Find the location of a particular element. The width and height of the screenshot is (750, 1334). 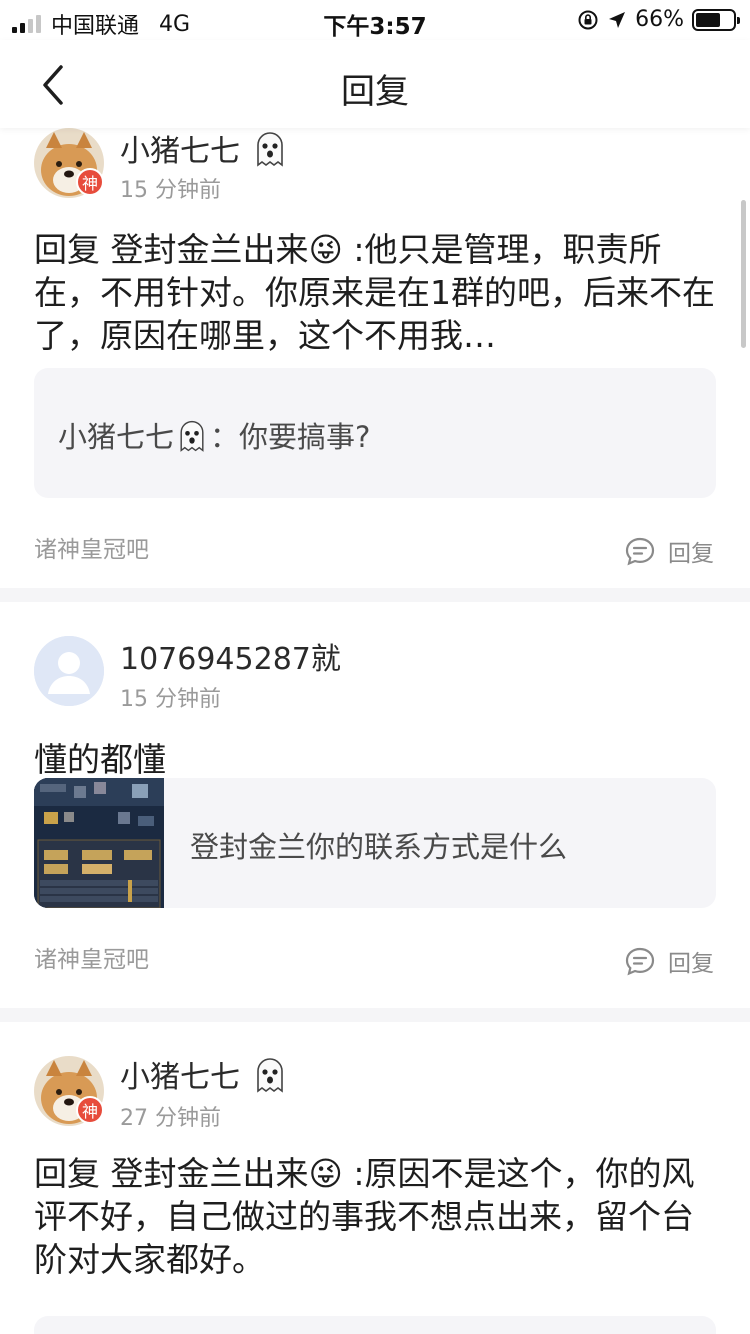

avatar is located at coordinates (69, 671).